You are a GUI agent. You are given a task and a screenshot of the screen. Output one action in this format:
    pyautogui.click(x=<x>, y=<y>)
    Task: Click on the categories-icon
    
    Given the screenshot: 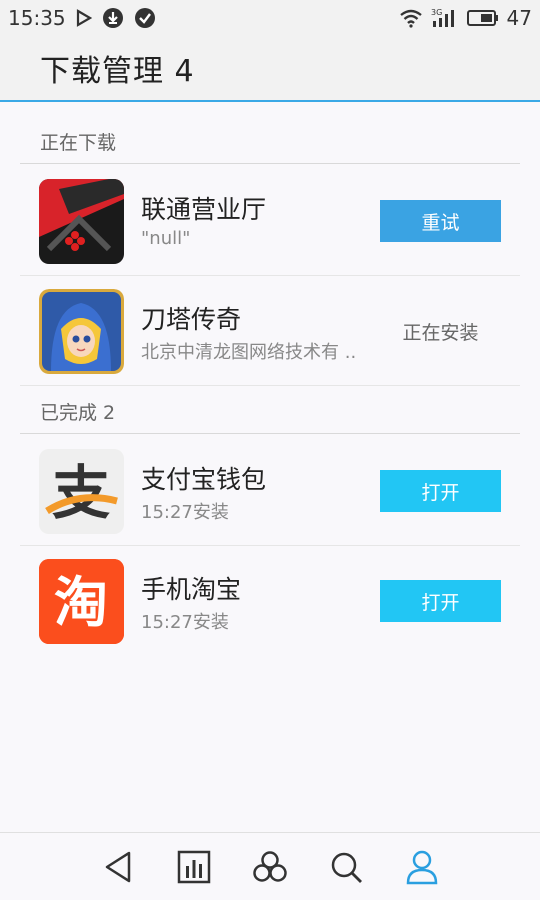 What is the action you would take?
    pyautogui.click(x=270, y=867)
    